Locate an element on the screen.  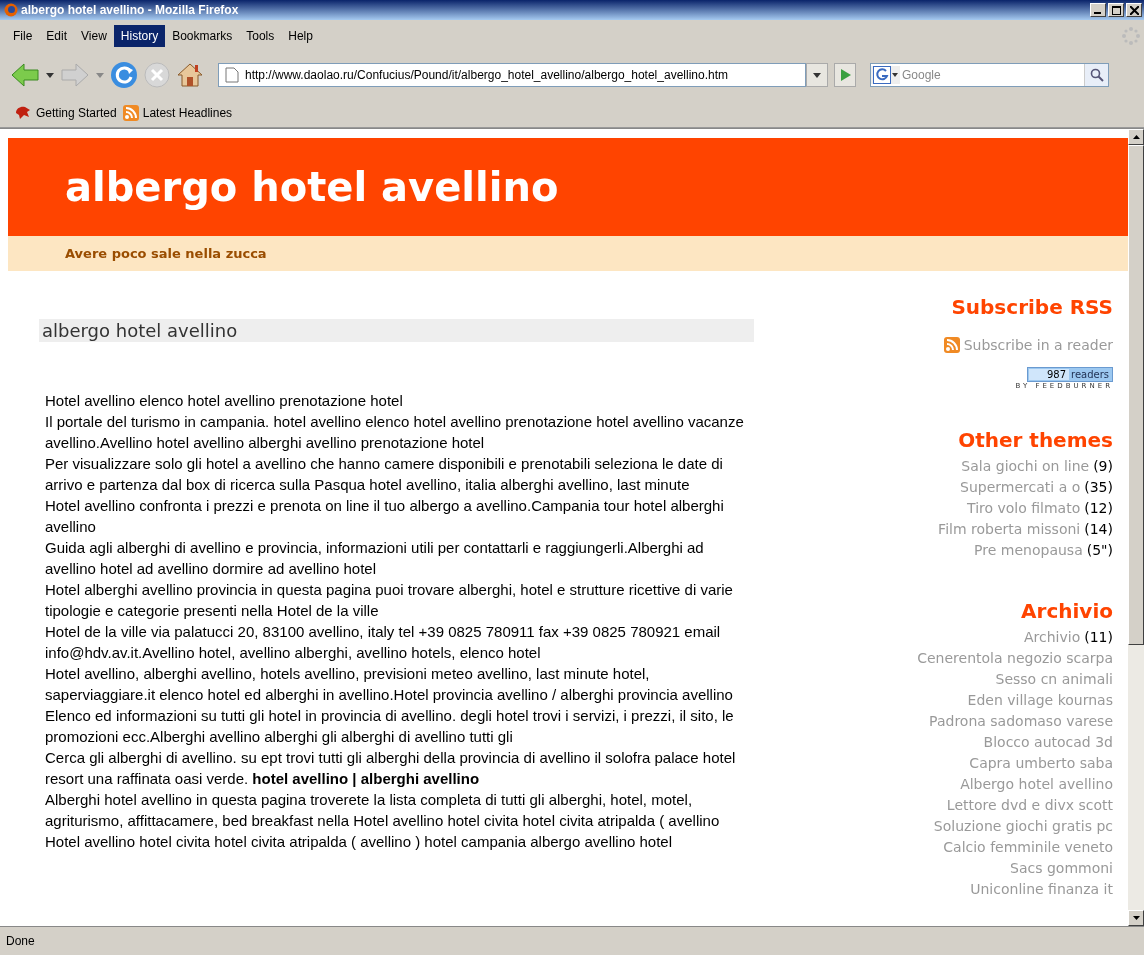
section-heading: Archivio is located at coordinates (1067, 611).